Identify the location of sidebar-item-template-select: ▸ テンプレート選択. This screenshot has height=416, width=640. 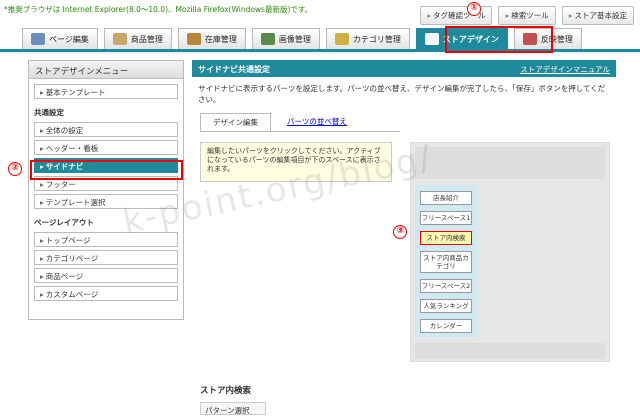
(106, 201).